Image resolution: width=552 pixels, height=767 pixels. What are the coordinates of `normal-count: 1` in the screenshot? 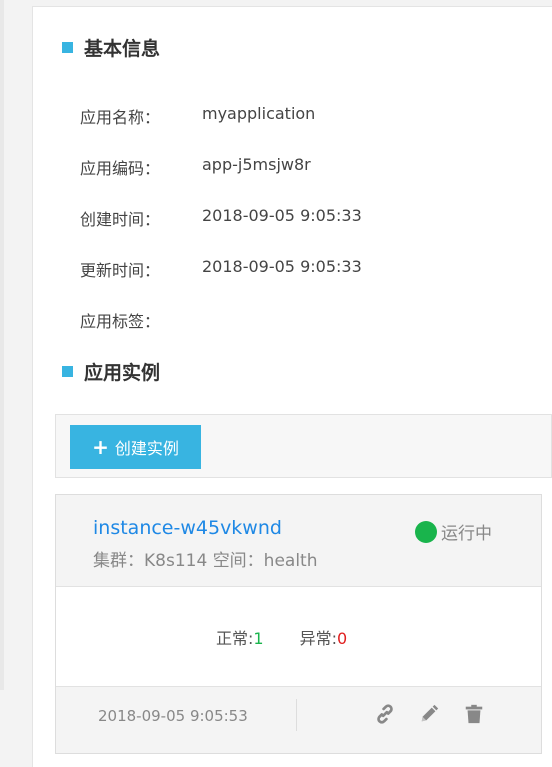 It's located at (258, 638).